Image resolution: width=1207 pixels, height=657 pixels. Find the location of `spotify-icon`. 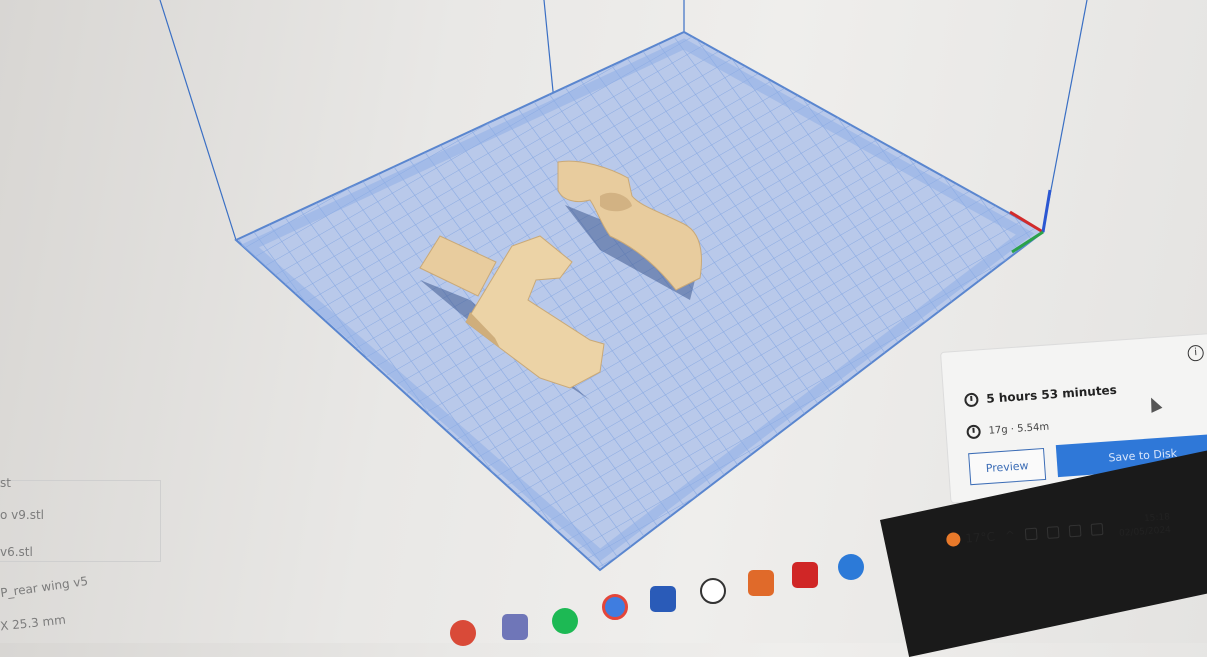

spotify-icon is located at coordinates (565, 621).